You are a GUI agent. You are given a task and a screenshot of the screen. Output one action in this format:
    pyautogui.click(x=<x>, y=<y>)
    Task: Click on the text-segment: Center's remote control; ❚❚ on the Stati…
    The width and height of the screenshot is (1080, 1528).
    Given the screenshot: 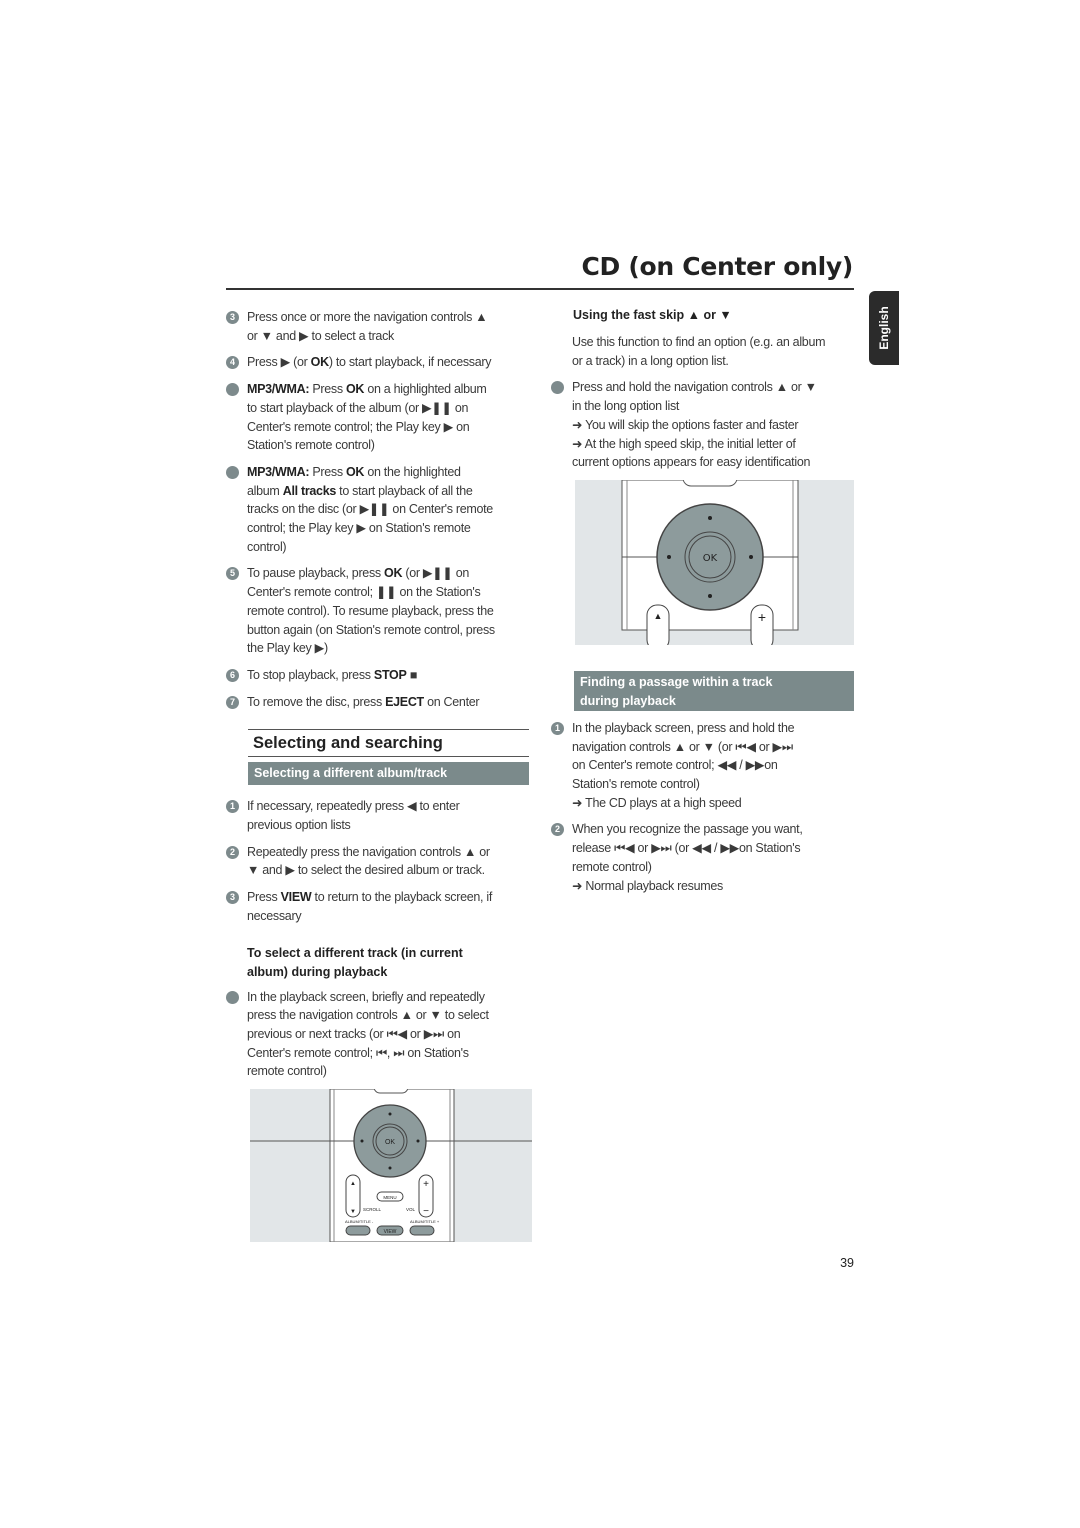 What is the action you would take?
    pyautogui.click(x=364, y=592)
    